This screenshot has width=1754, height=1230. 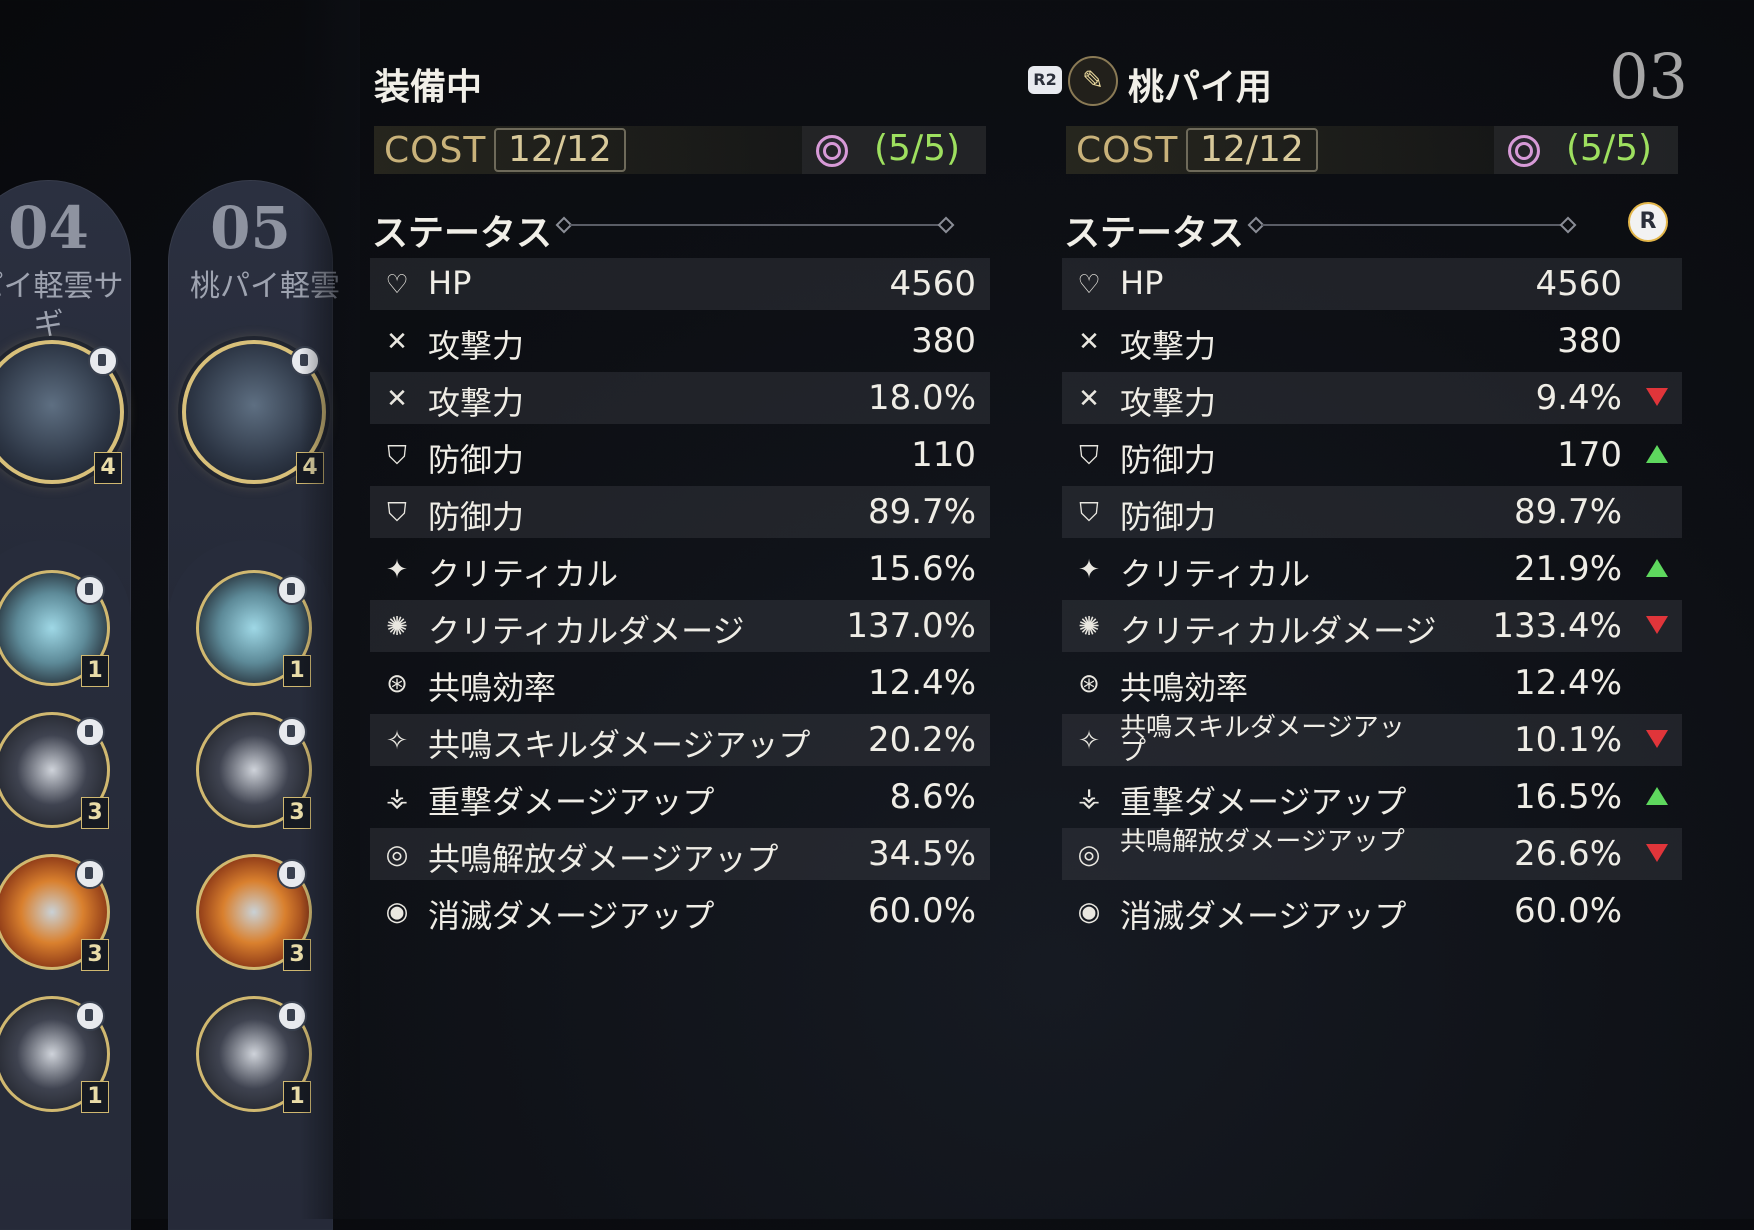 I want to click on sonata-count: (5/5), so click(x=917, y=148).